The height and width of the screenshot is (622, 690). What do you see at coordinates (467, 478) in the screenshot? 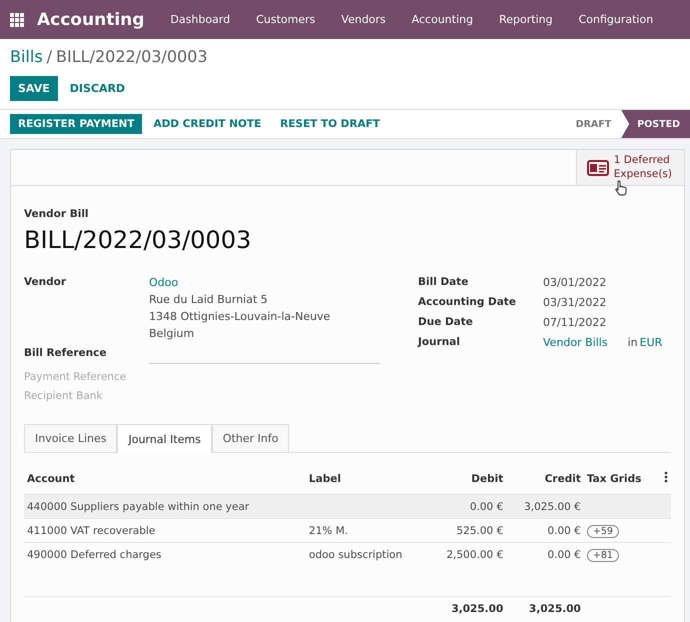
I see `column-header: Debit` at bounding box center [467, 478].